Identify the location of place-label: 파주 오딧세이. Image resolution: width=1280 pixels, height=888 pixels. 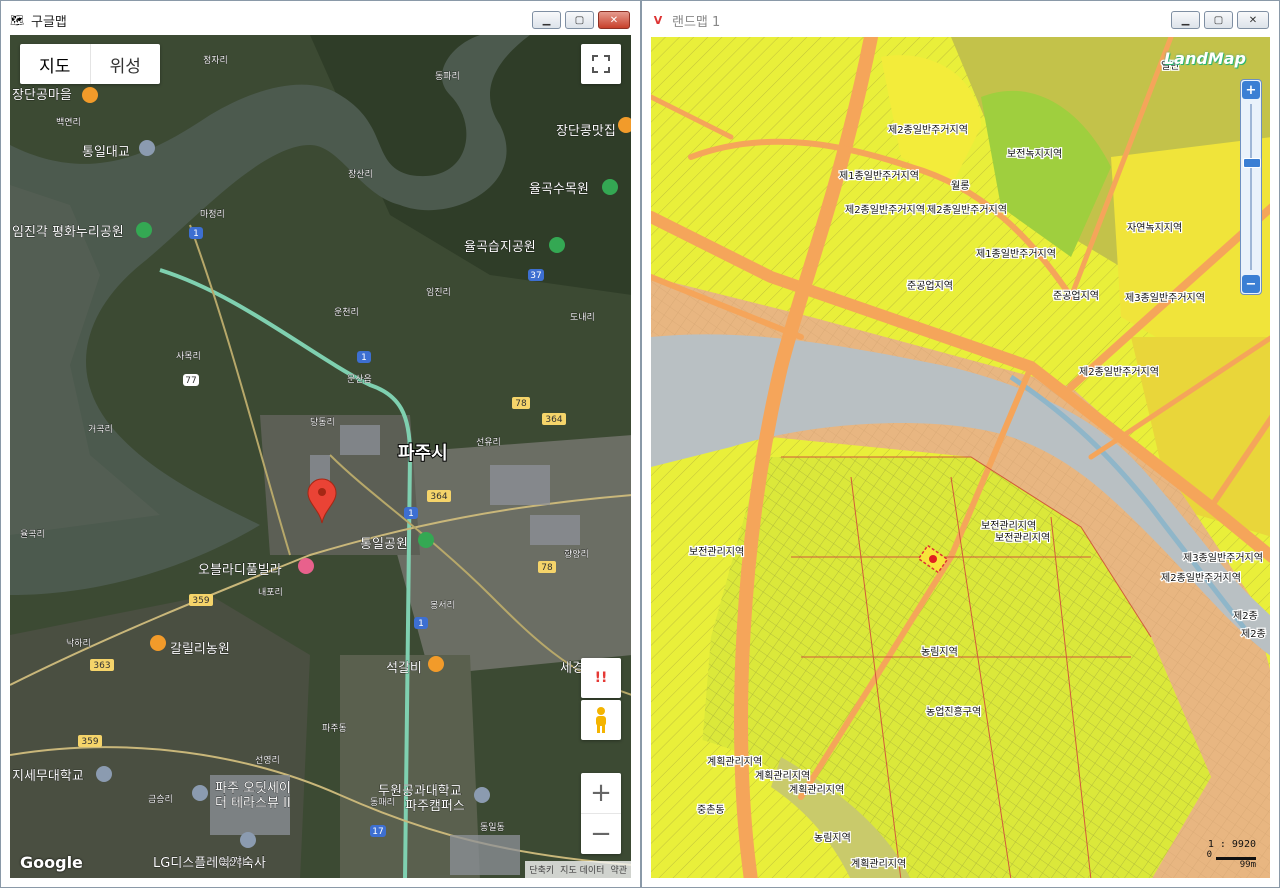
(253, 788).